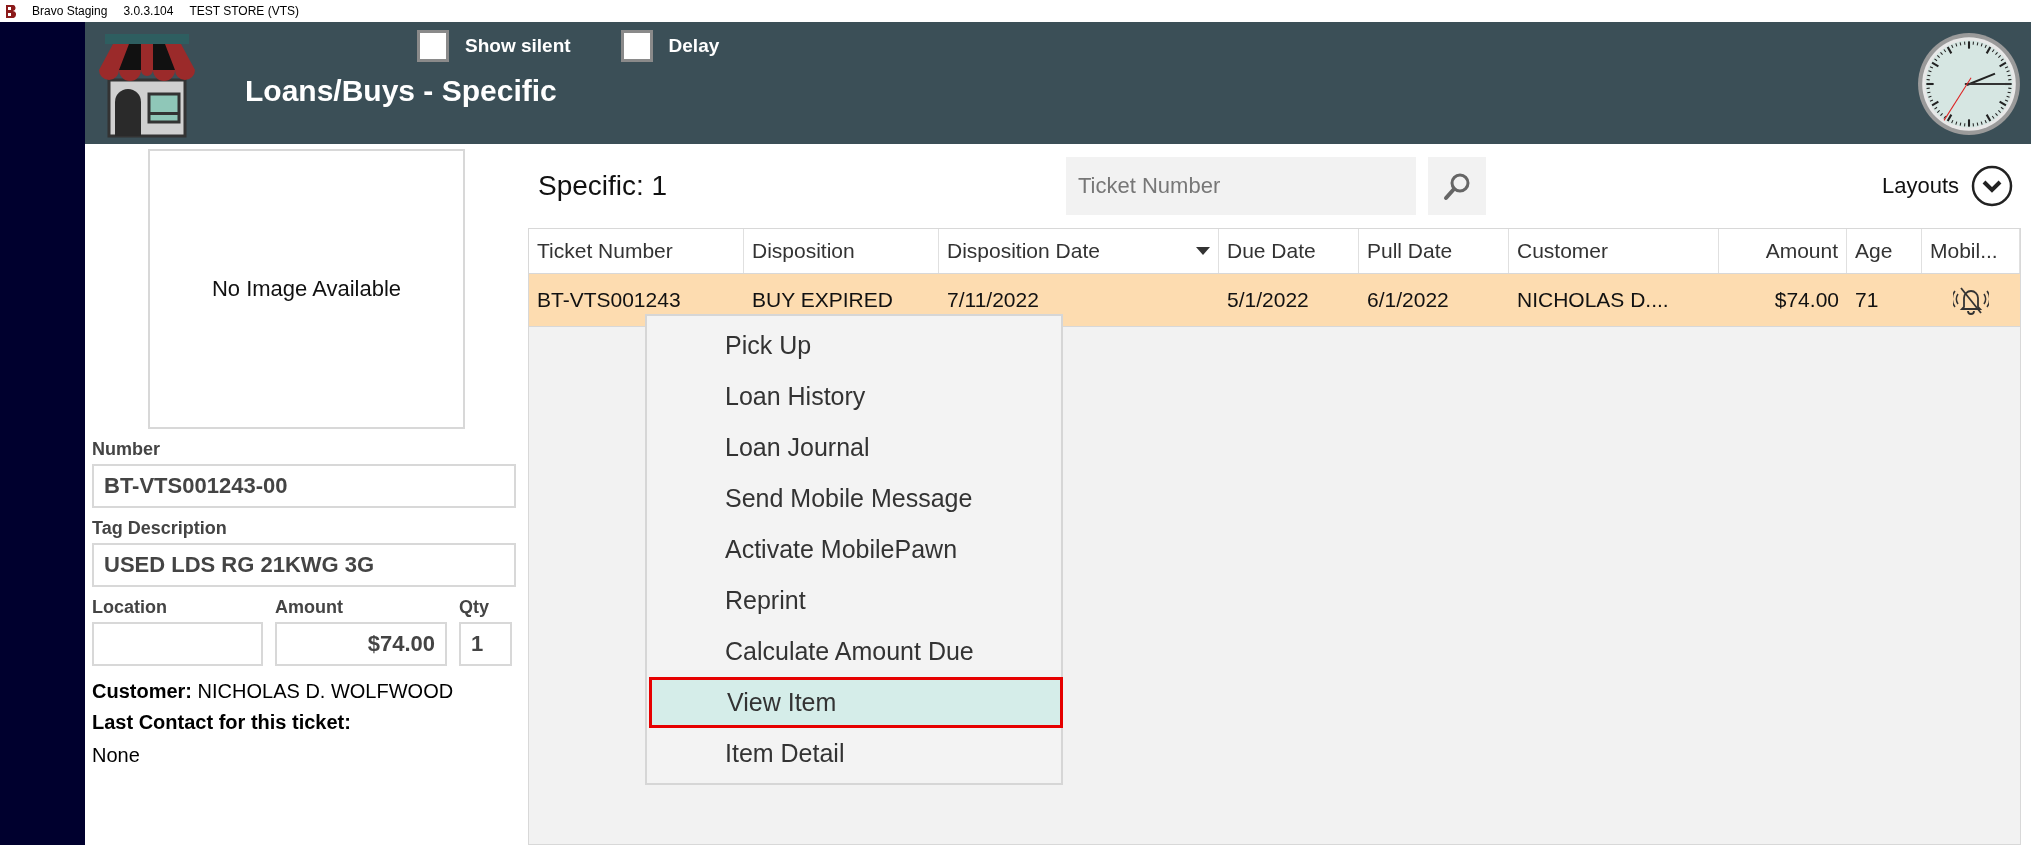 This screenshot has height=845, width=2031. What do you see at coordinates (1992, 186) in the screenshot?
I see `chevron-down-icon` at bounding box center [1992, 186].